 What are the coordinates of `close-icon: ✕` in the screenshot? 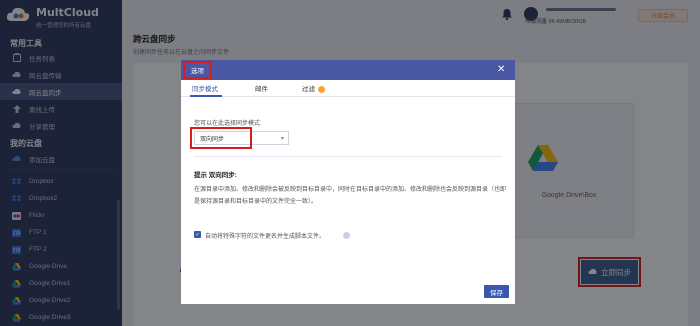 It's located at (501, 69).